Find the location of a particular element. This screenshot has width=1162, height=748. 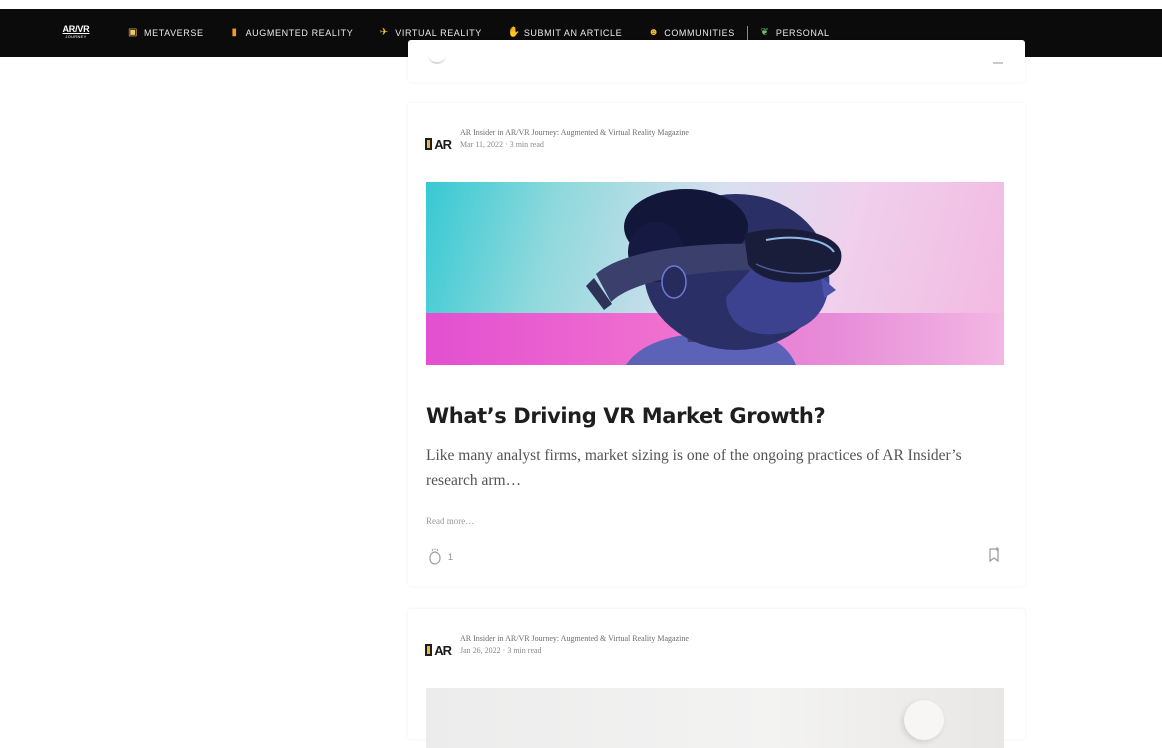

logo-text: AR/VR is located at coordinates (76, 29).